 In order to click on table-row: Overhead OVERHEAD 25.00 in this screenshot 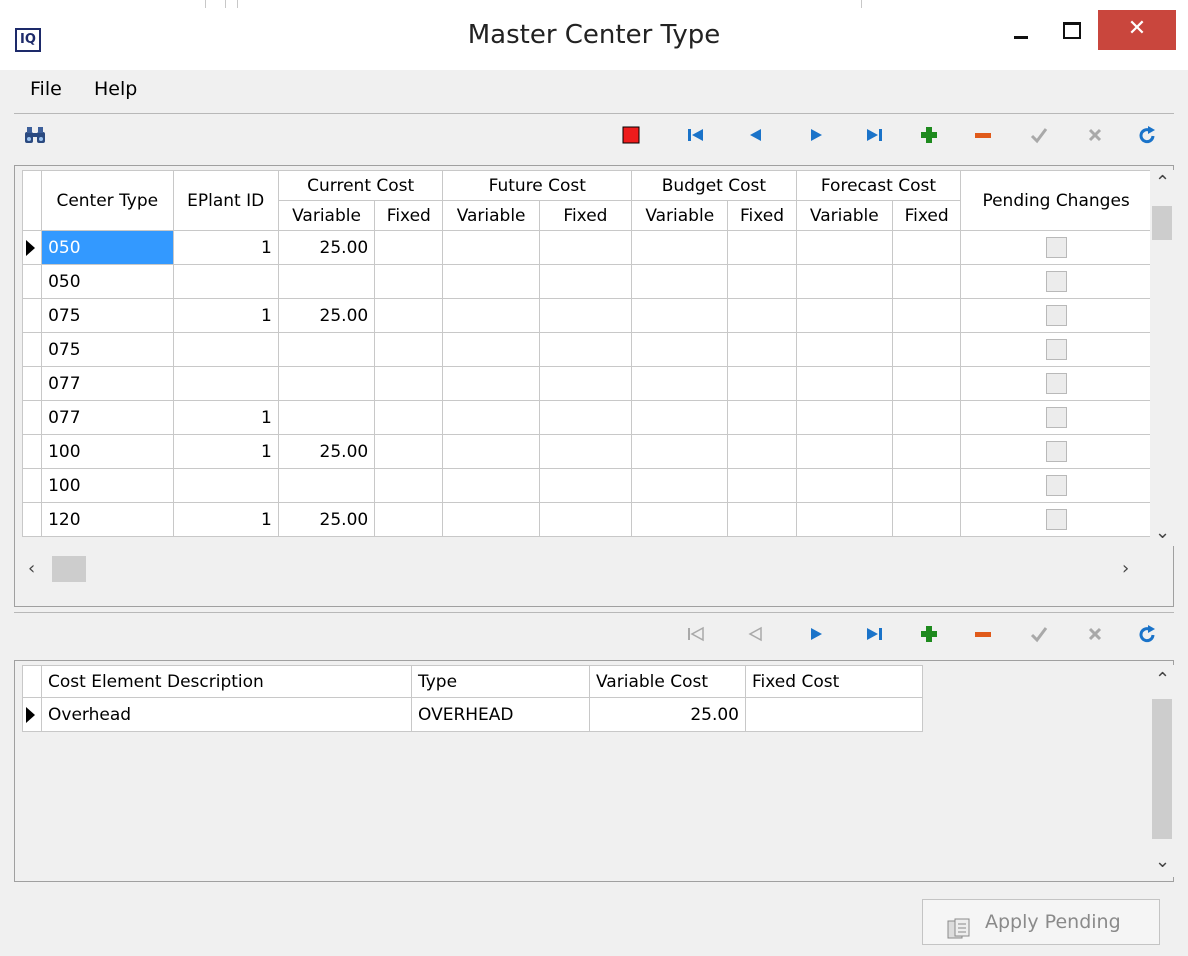, I will do `click(472, 714)`.